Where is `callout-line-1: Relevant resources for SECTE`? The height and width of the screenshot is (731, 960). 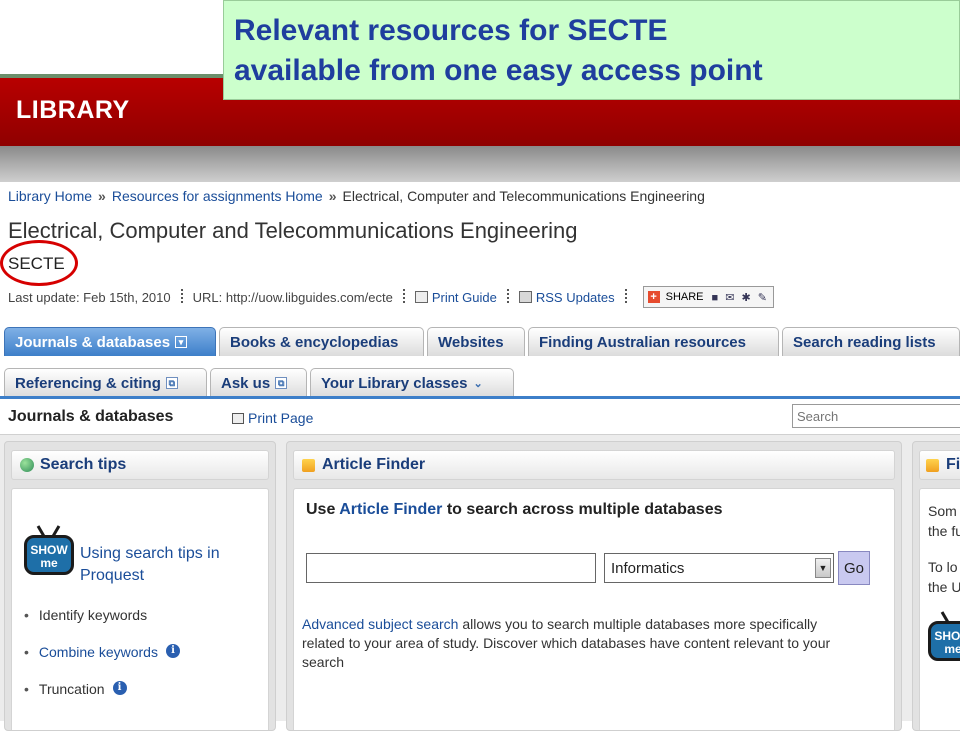
callout-line-1: Relevant resources for SECTE is located at coordinates (451, 30).